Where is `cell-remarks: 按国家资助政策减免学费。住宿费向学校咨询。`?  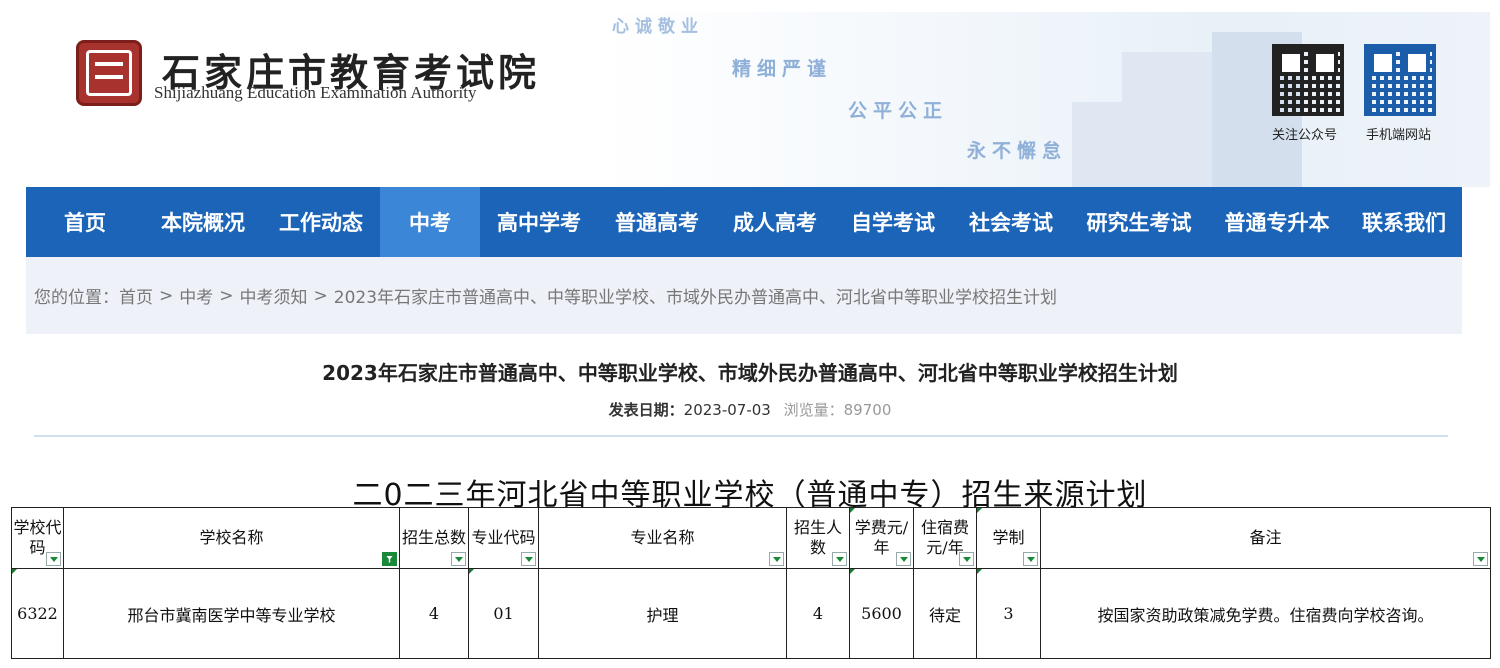 cell-remarks: 按国家资助政策减免学费。住宿费向学校咨询。 is located at coordinates (1265, 613).